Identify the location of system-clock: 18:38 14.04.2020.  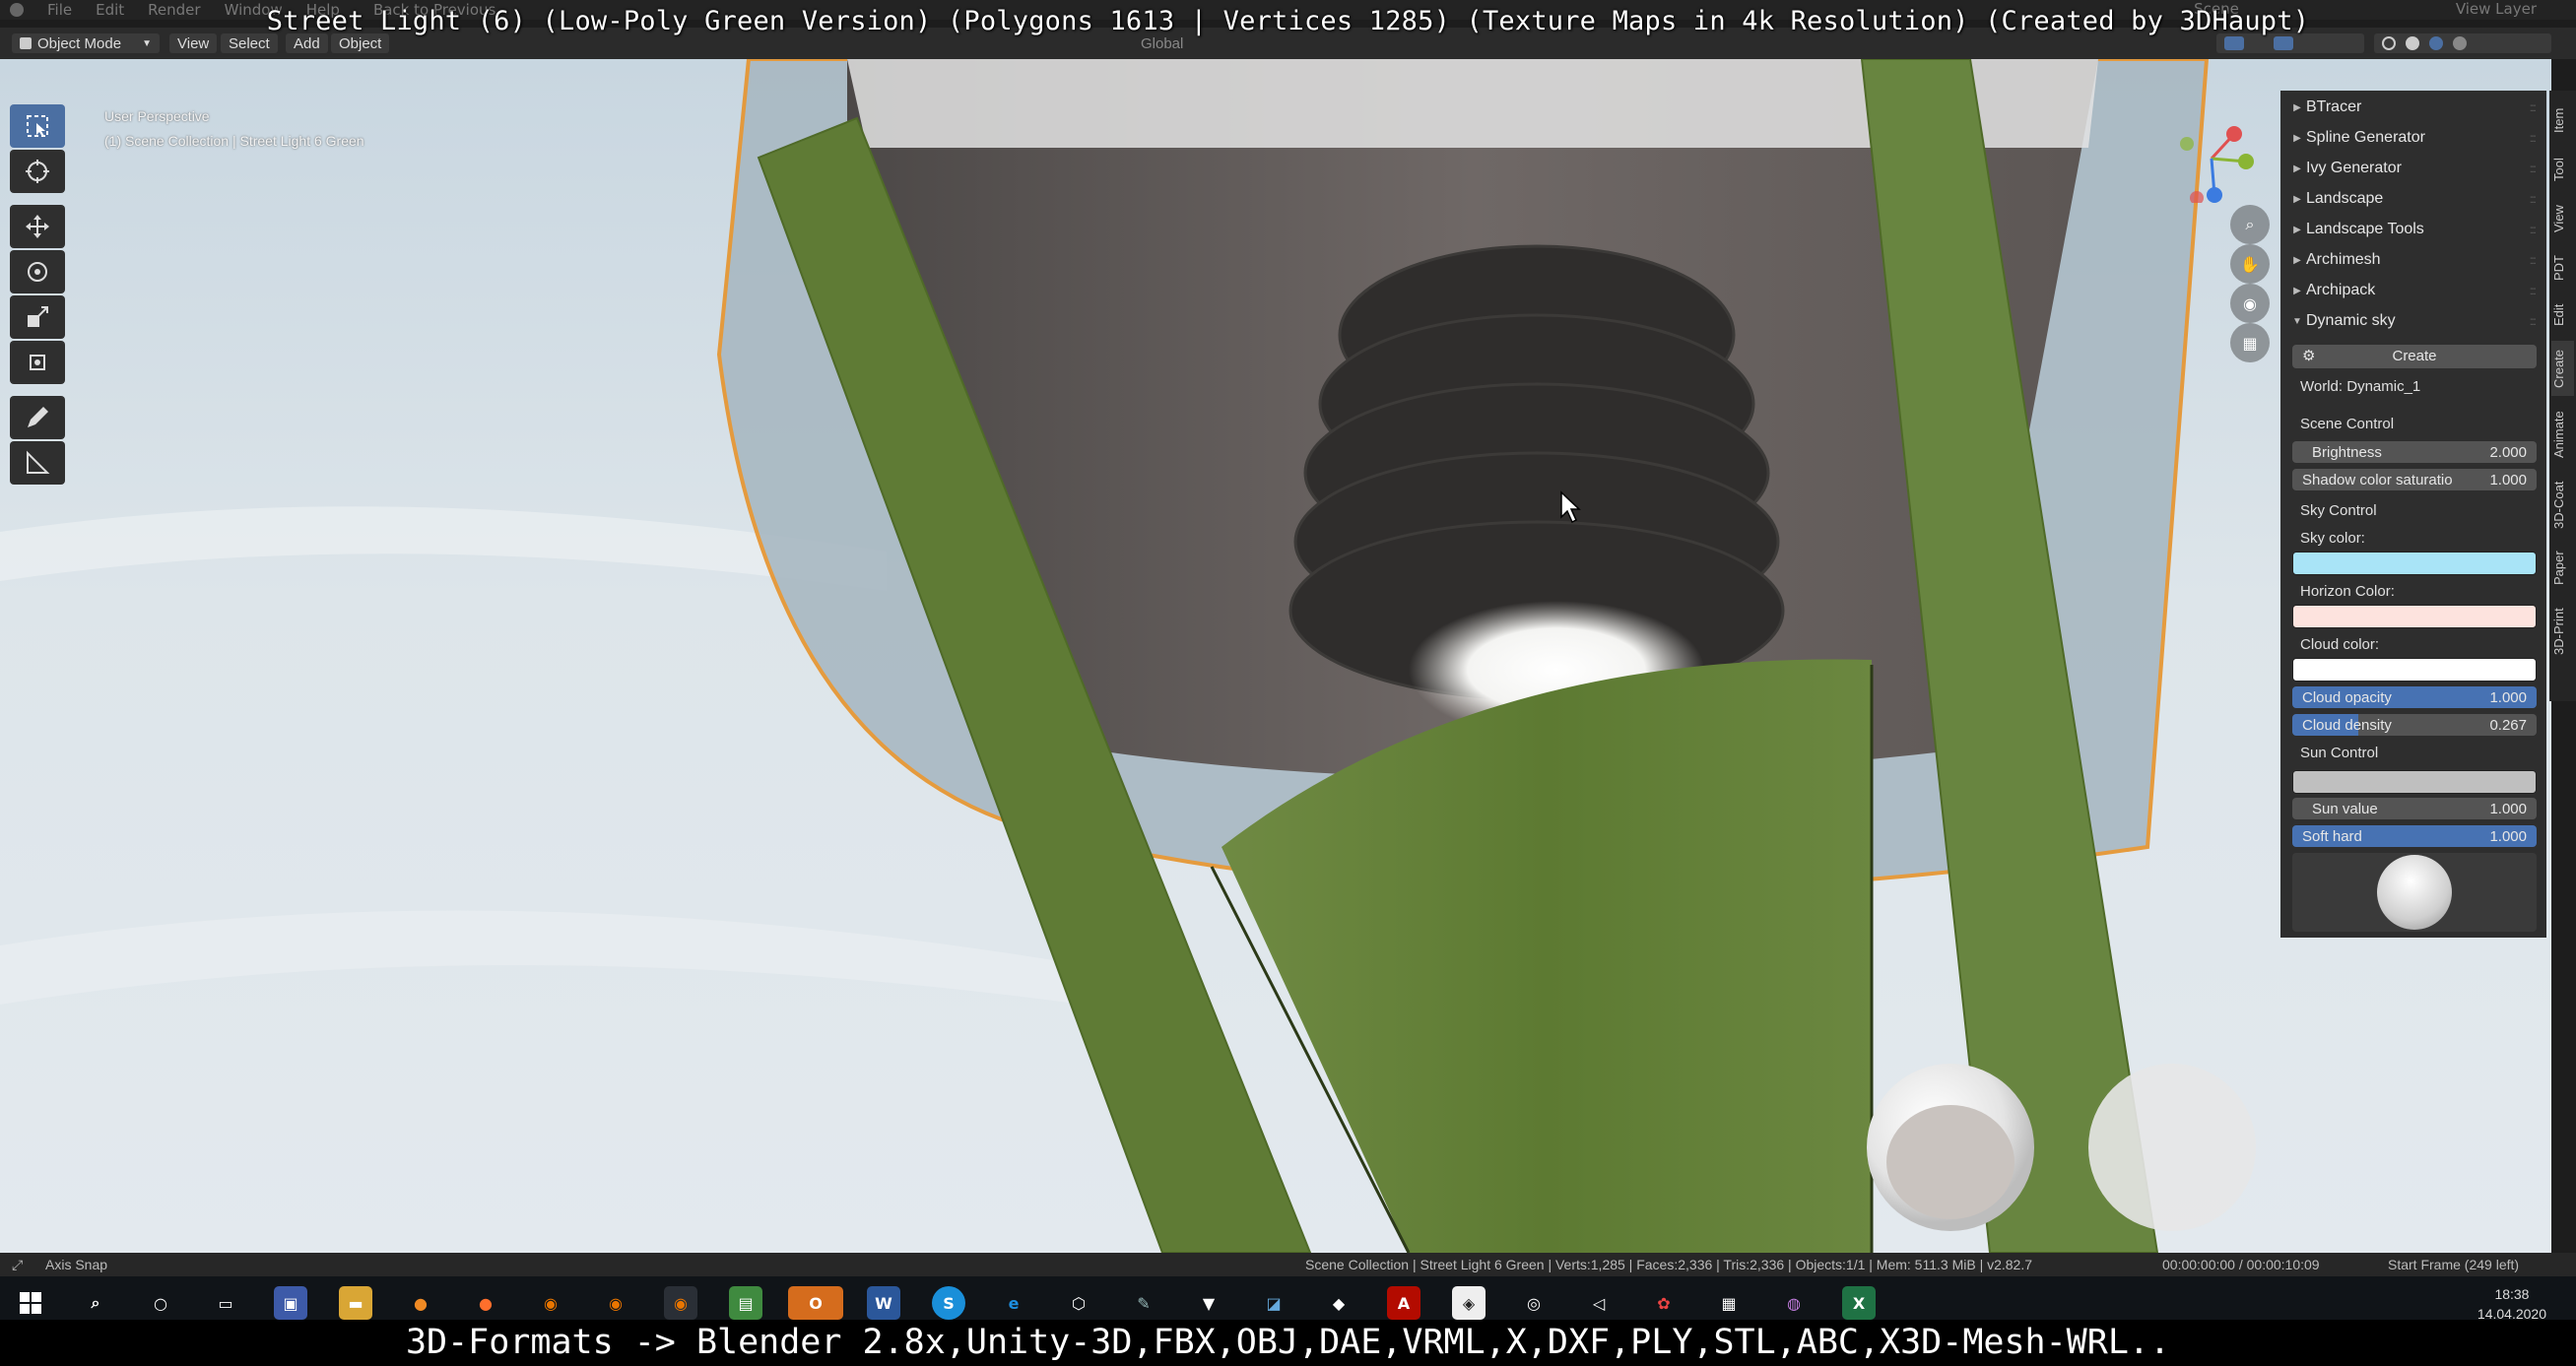
(2512, 1304).